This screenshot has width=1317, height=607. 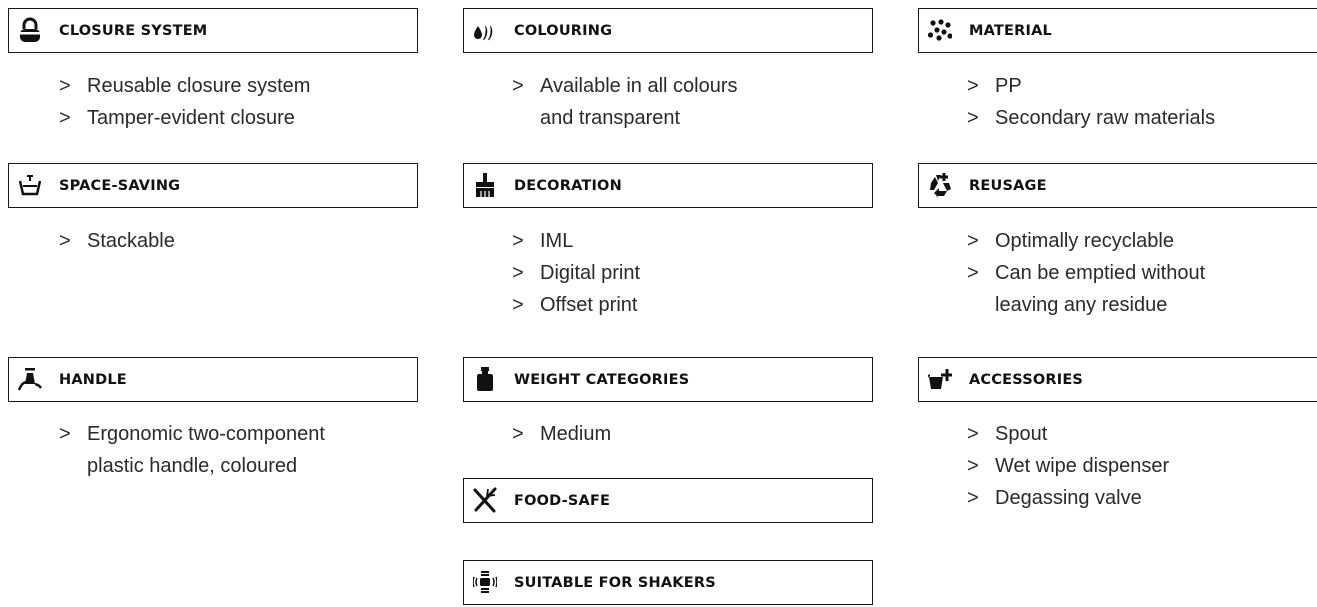 What do you see at coordinates (615, 583) in the screenshot?
I see `section-title: SUITABLE FOR SHAKERS` at bounding box center [615, 583].